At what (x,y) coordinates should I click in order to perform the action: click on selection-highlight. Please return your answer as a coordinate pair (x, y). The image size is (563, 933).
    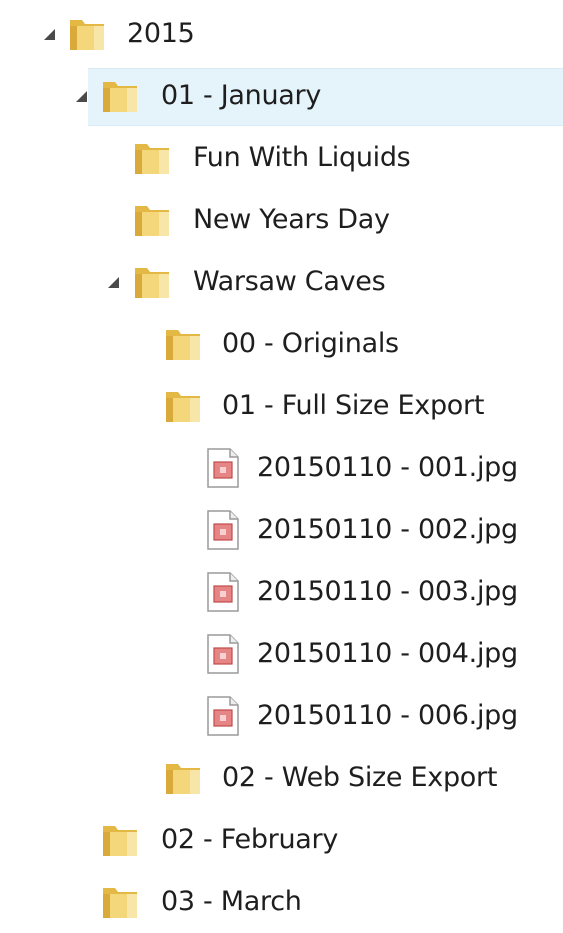
    Looking at the image, I should click on (325, 97).